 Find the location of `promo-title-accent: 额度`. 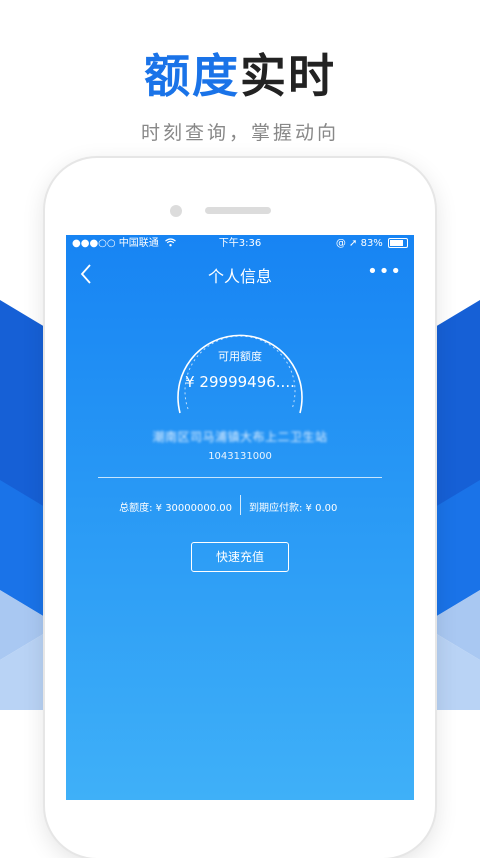

promo-title-accent: 额度 is located at coordinates (192, 76).